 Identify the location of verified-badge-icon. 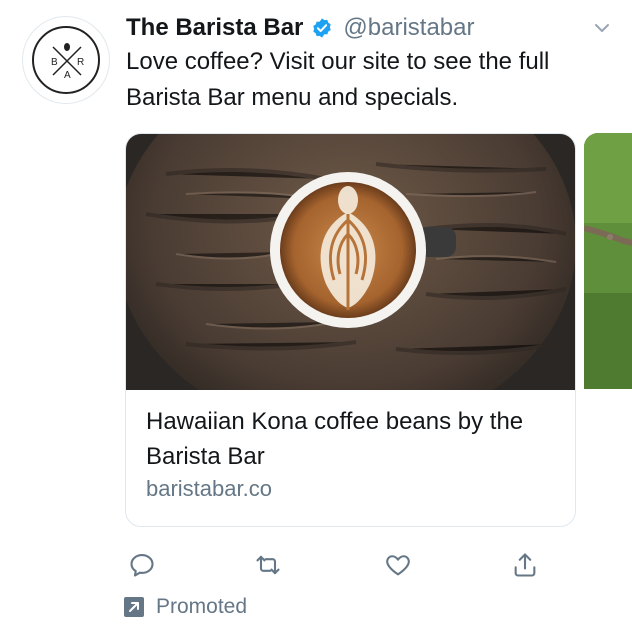
(322, 28).